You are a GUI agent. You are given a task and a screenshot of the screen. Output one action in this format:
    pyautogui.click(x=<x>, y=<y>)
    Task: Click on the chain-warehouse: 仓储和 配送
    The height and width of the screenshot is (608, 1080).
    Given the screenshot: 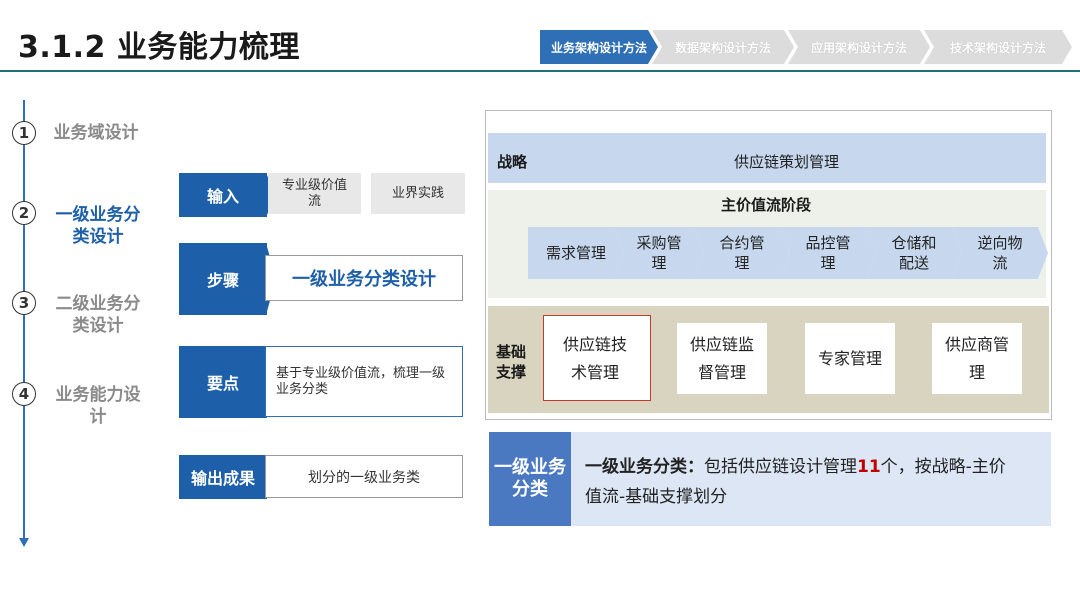 What is the action you would take?
    pyautogui.click(x=914, y=253)
    